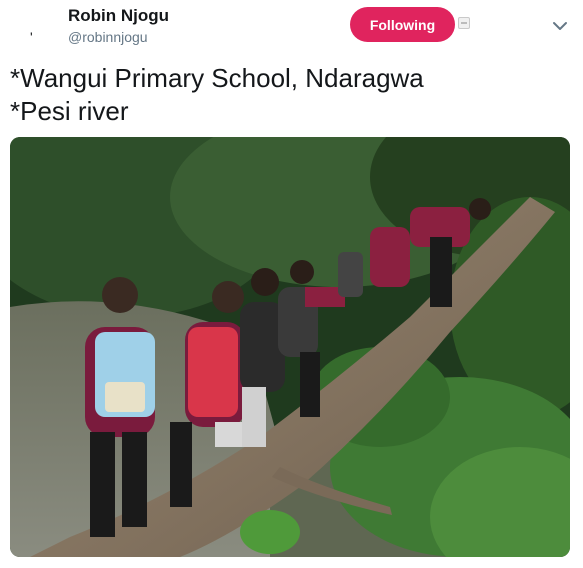 This screenshot has width=583, height=568. Describe the element at coordinates (69, 111) in the screenshot. I see `tweet-line: *Pesi river` at that location.